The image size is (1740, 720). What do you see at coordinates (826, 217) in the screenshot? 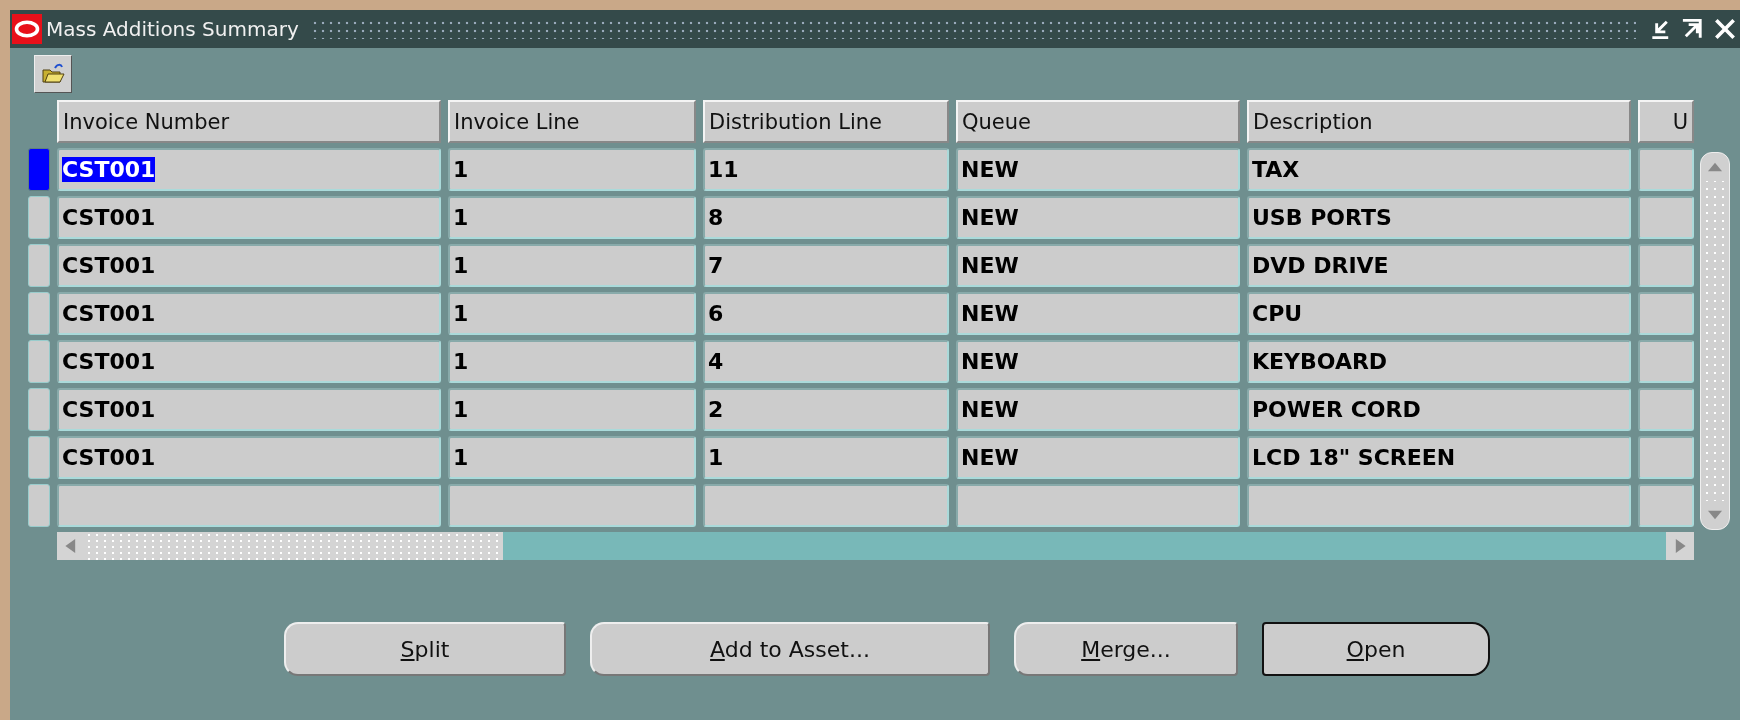
I see `table-cell: 8` at bounding box center [826, 217].